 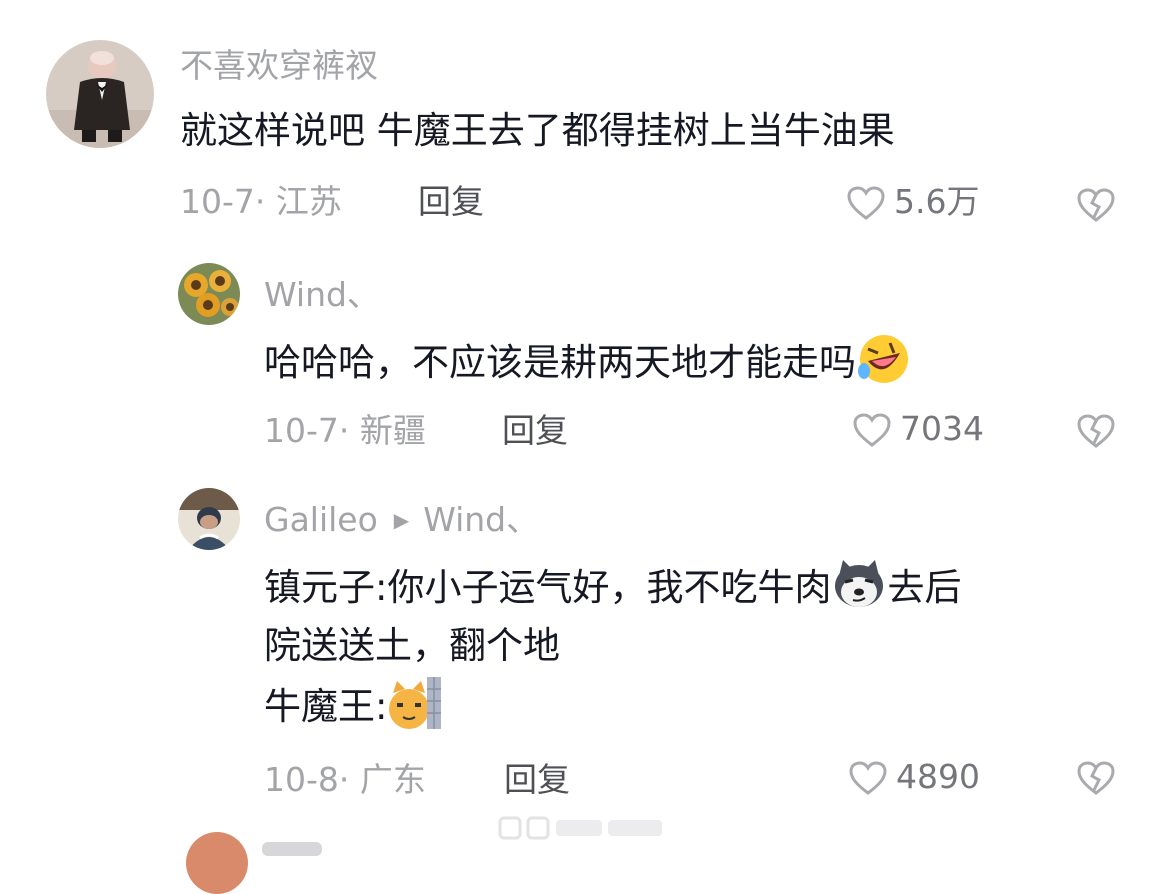 I want to click on sunflowers-icon, so click(x=209, y=294).